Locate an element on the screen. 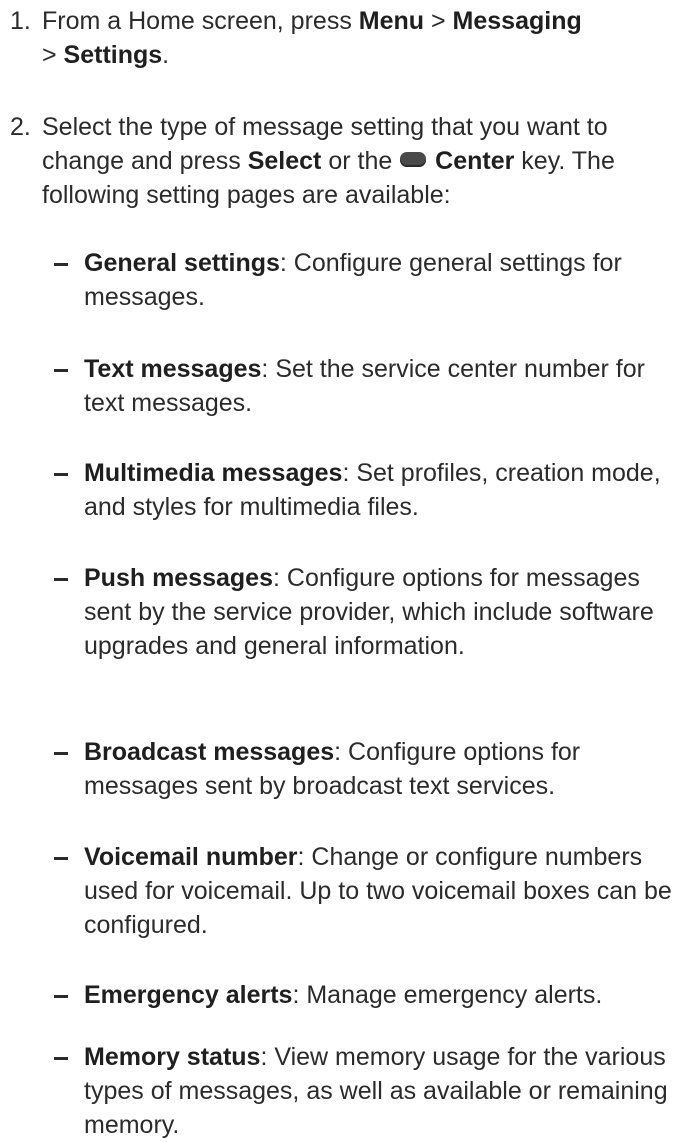 Image resolution: width=683 pixels, height=1142 pixels. step-number: 2. is located at coordinates (20, 127).